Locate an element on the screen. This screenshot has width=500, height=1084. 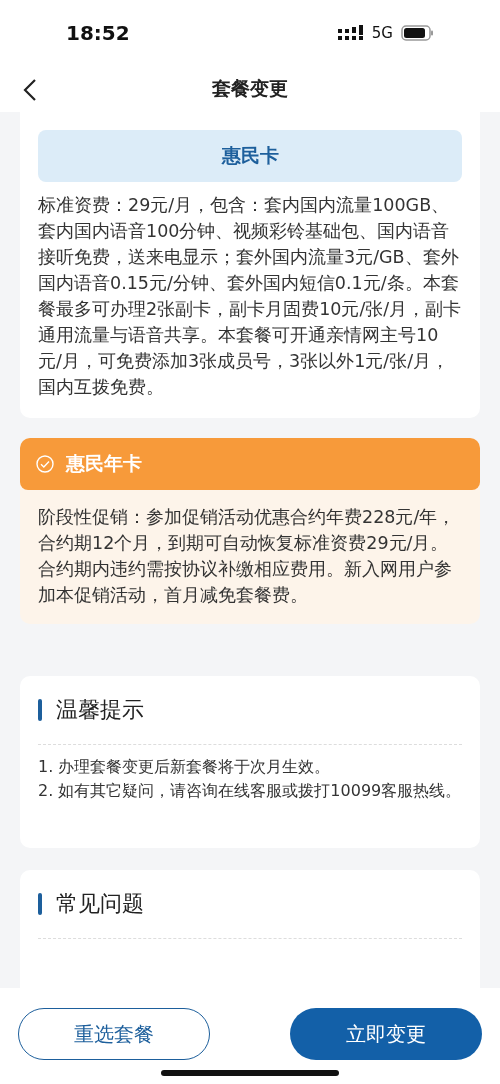
check-circle-icon is located at coordinates (45, 464).